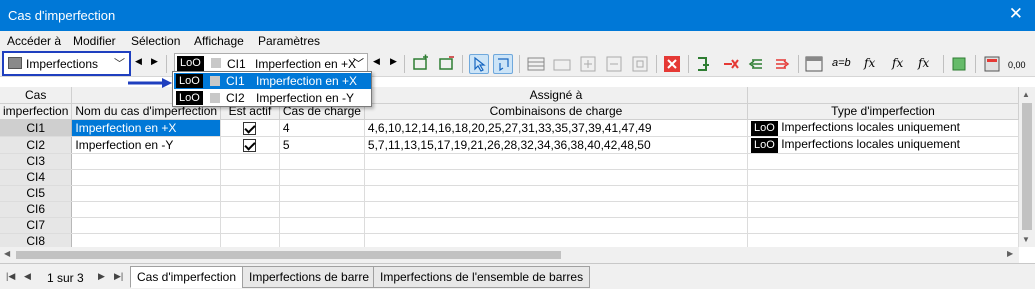 Image resolution: width=1035 pixels, height=289 pixels. Describe the element at coordinates (155, 41) in the screenshot. I see `menu-selection: Sélection` at that location.